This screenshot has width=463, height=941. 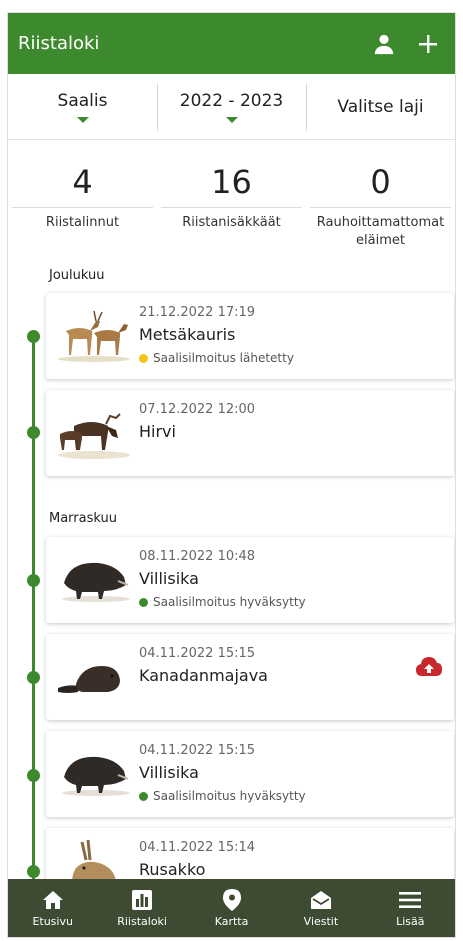 What do you see at coordinates (94, 336) in the screenshot?
I see `roe-deer-image` at bounding box center [94, 336].